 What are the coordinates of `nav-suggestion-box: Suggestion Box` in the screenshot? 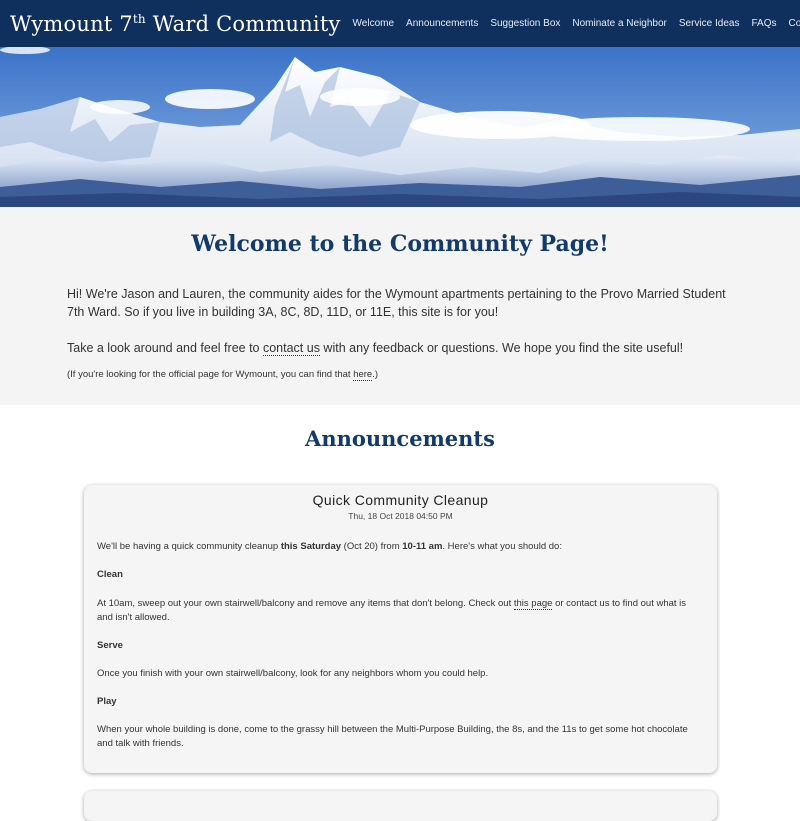 It's located at (525, 23).